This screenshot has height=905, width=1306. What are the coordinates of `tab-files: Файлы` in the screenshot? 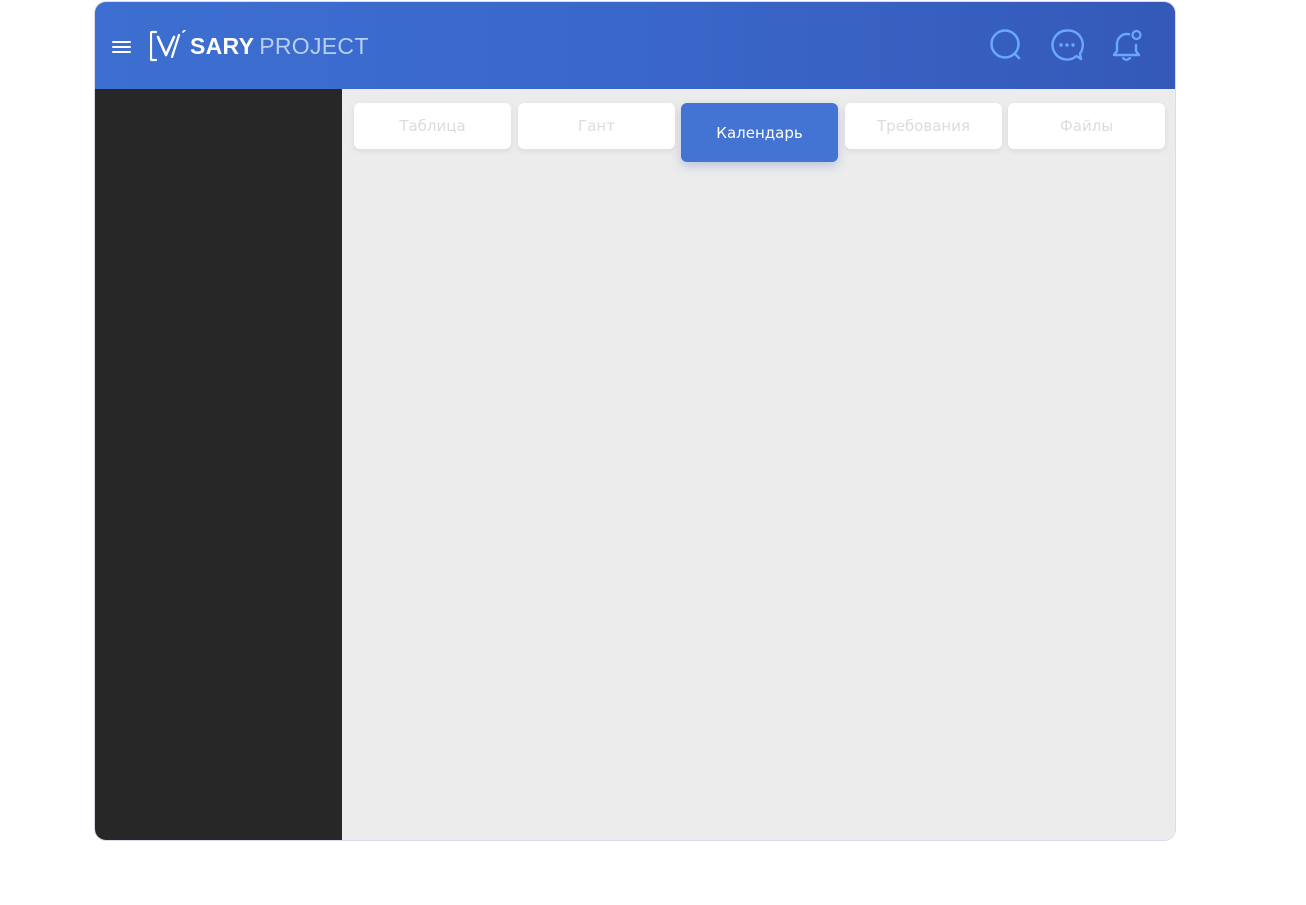 It's located at (1086, 126).